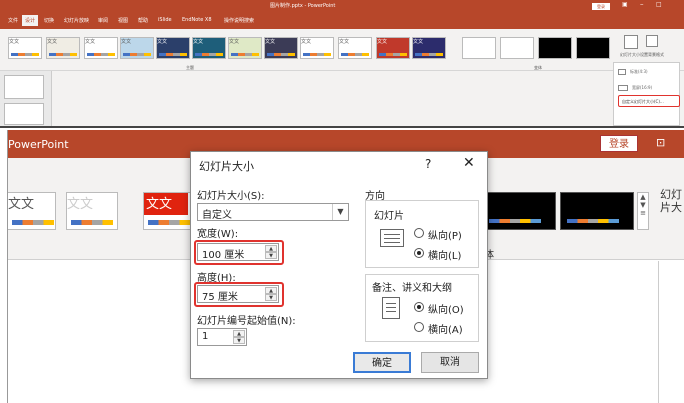 This screenshot has height=403, width=684. I want to click on format-background-label: 设置背景格式, so click(652, 55).